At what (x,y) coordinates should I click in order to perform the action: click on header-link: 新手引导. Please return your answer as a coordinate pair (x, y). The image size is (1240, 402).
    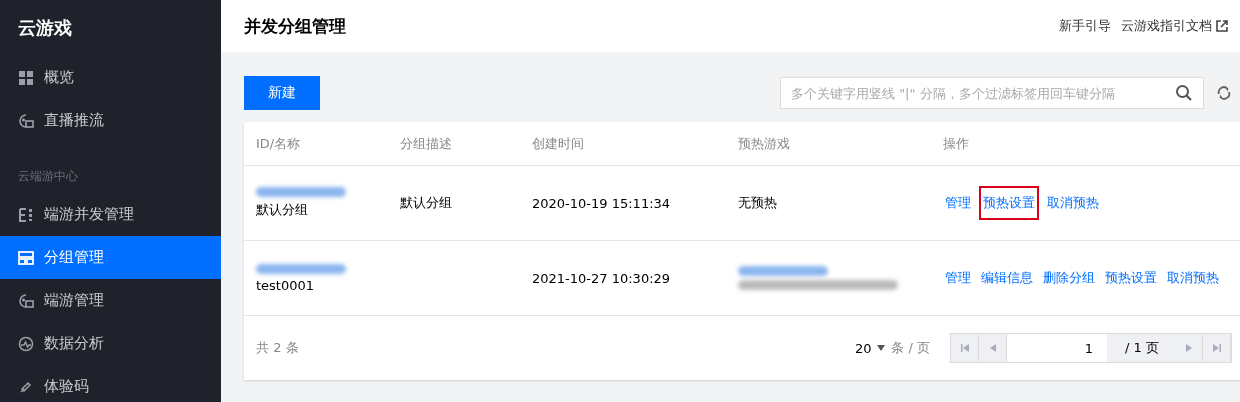
    Looking at the image, I should click on (1085, 26).